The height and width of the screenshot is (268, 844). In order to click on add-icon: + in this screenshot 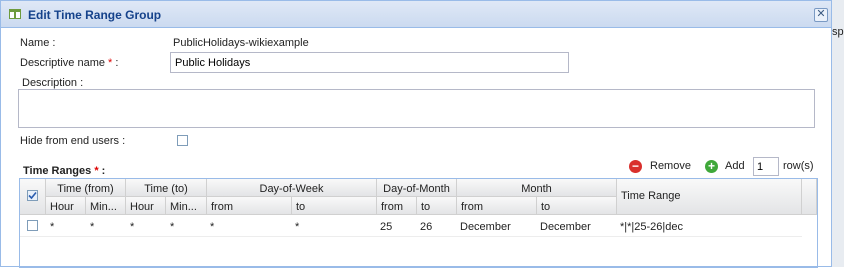, I will do `click(711, 166)`.